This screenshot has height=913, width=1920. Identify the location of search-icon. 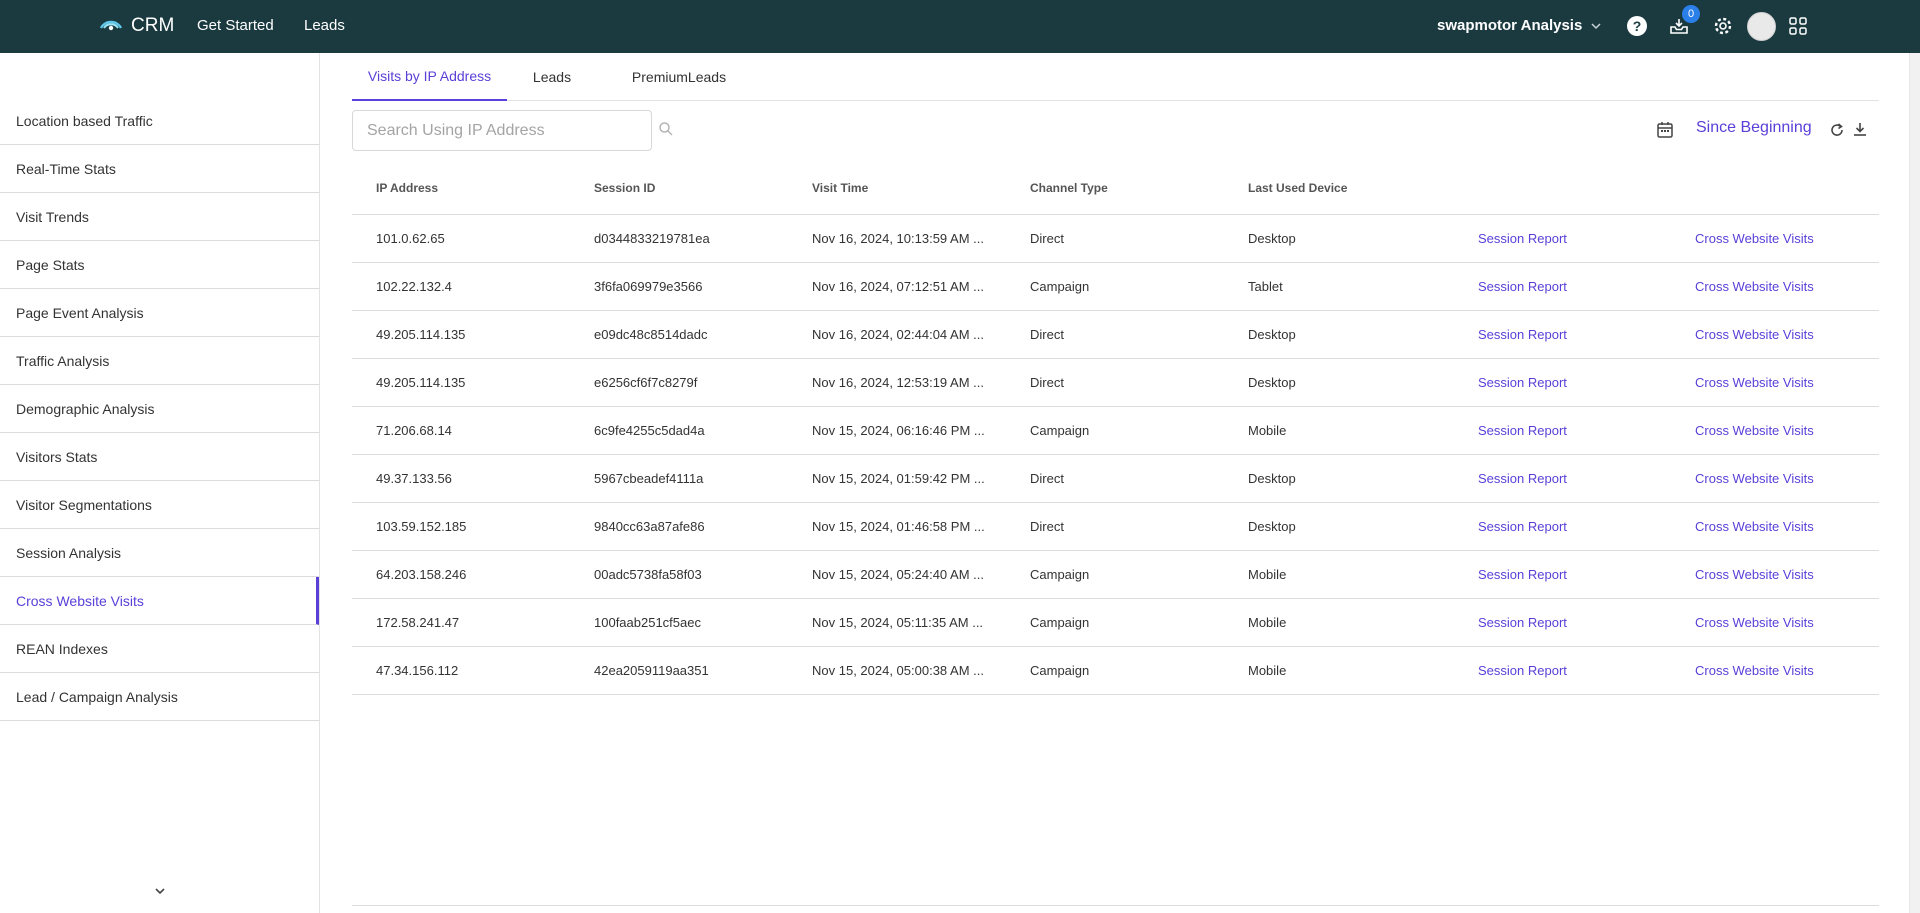
(666, 129).